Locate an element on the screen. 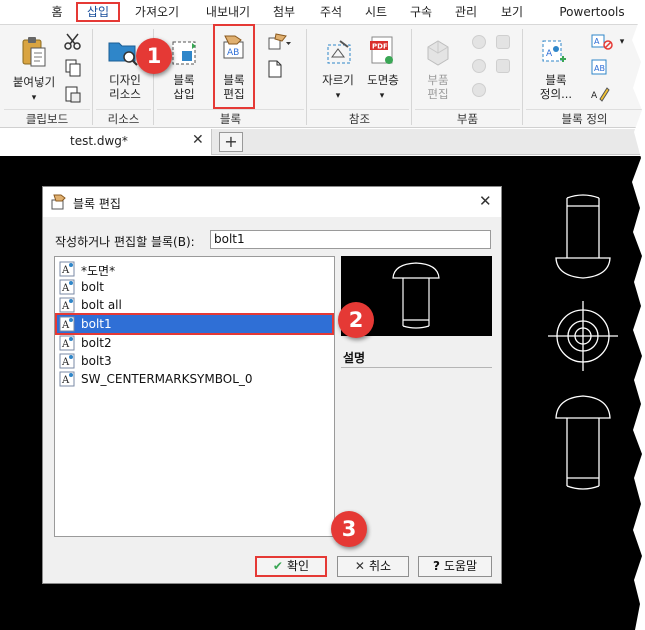  ok-button: ✔ 확인 is located at coordinates (291, 566).